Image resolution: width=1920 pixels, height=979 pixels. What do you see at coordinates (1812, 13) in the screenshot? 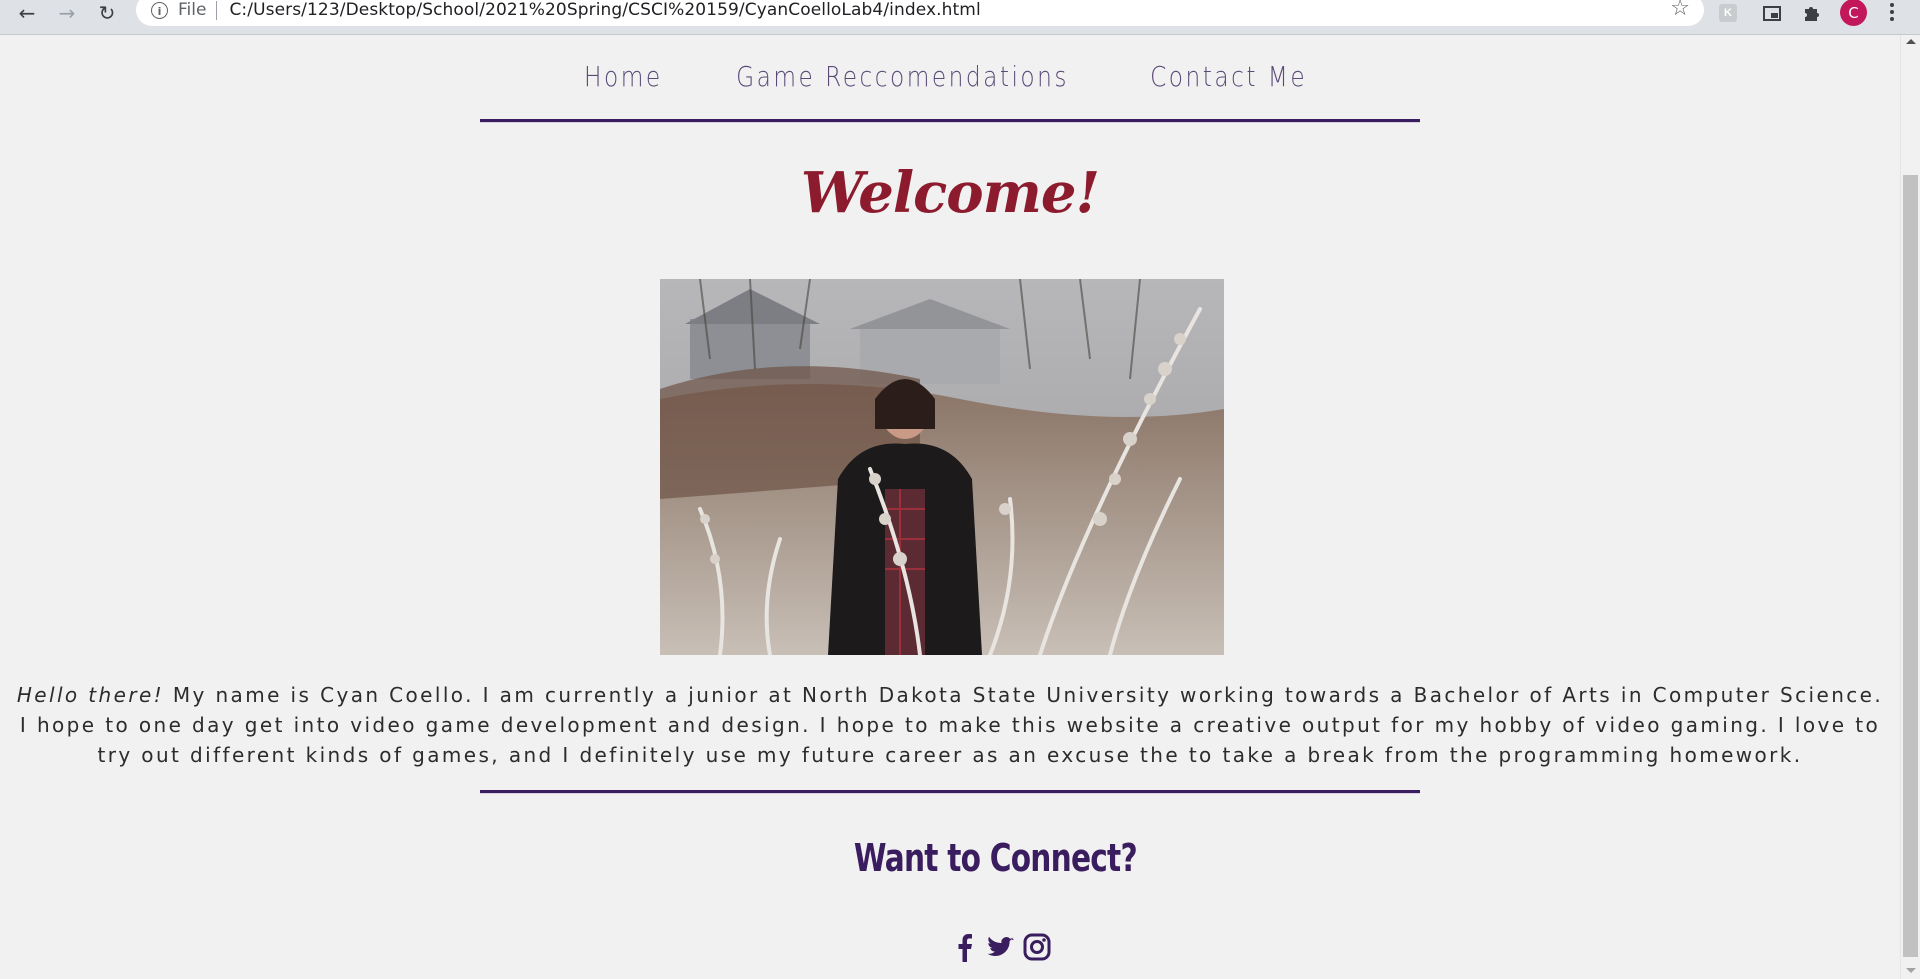
I see `extensions-puzzle-icon` at bounding box center [1812, 13].